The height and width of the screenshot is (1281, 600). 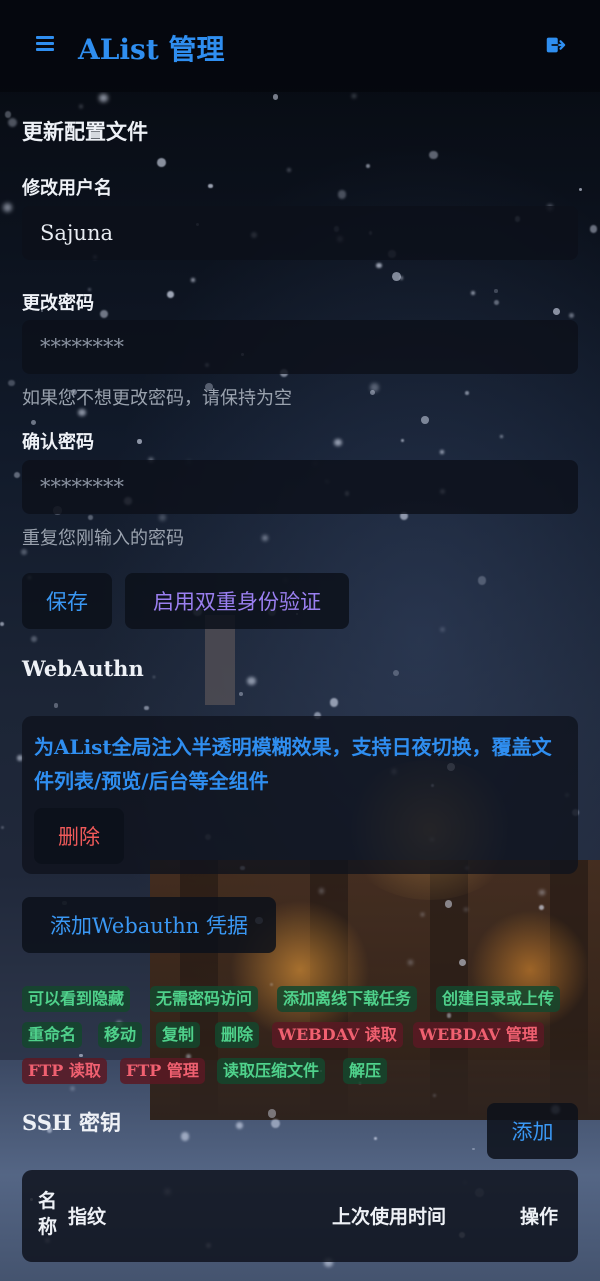 What do you see at coordinates (72, 1122) in the screenshot?
I see `ssh-section-title: SSH 密钥` at bounding box center [72, 1122].